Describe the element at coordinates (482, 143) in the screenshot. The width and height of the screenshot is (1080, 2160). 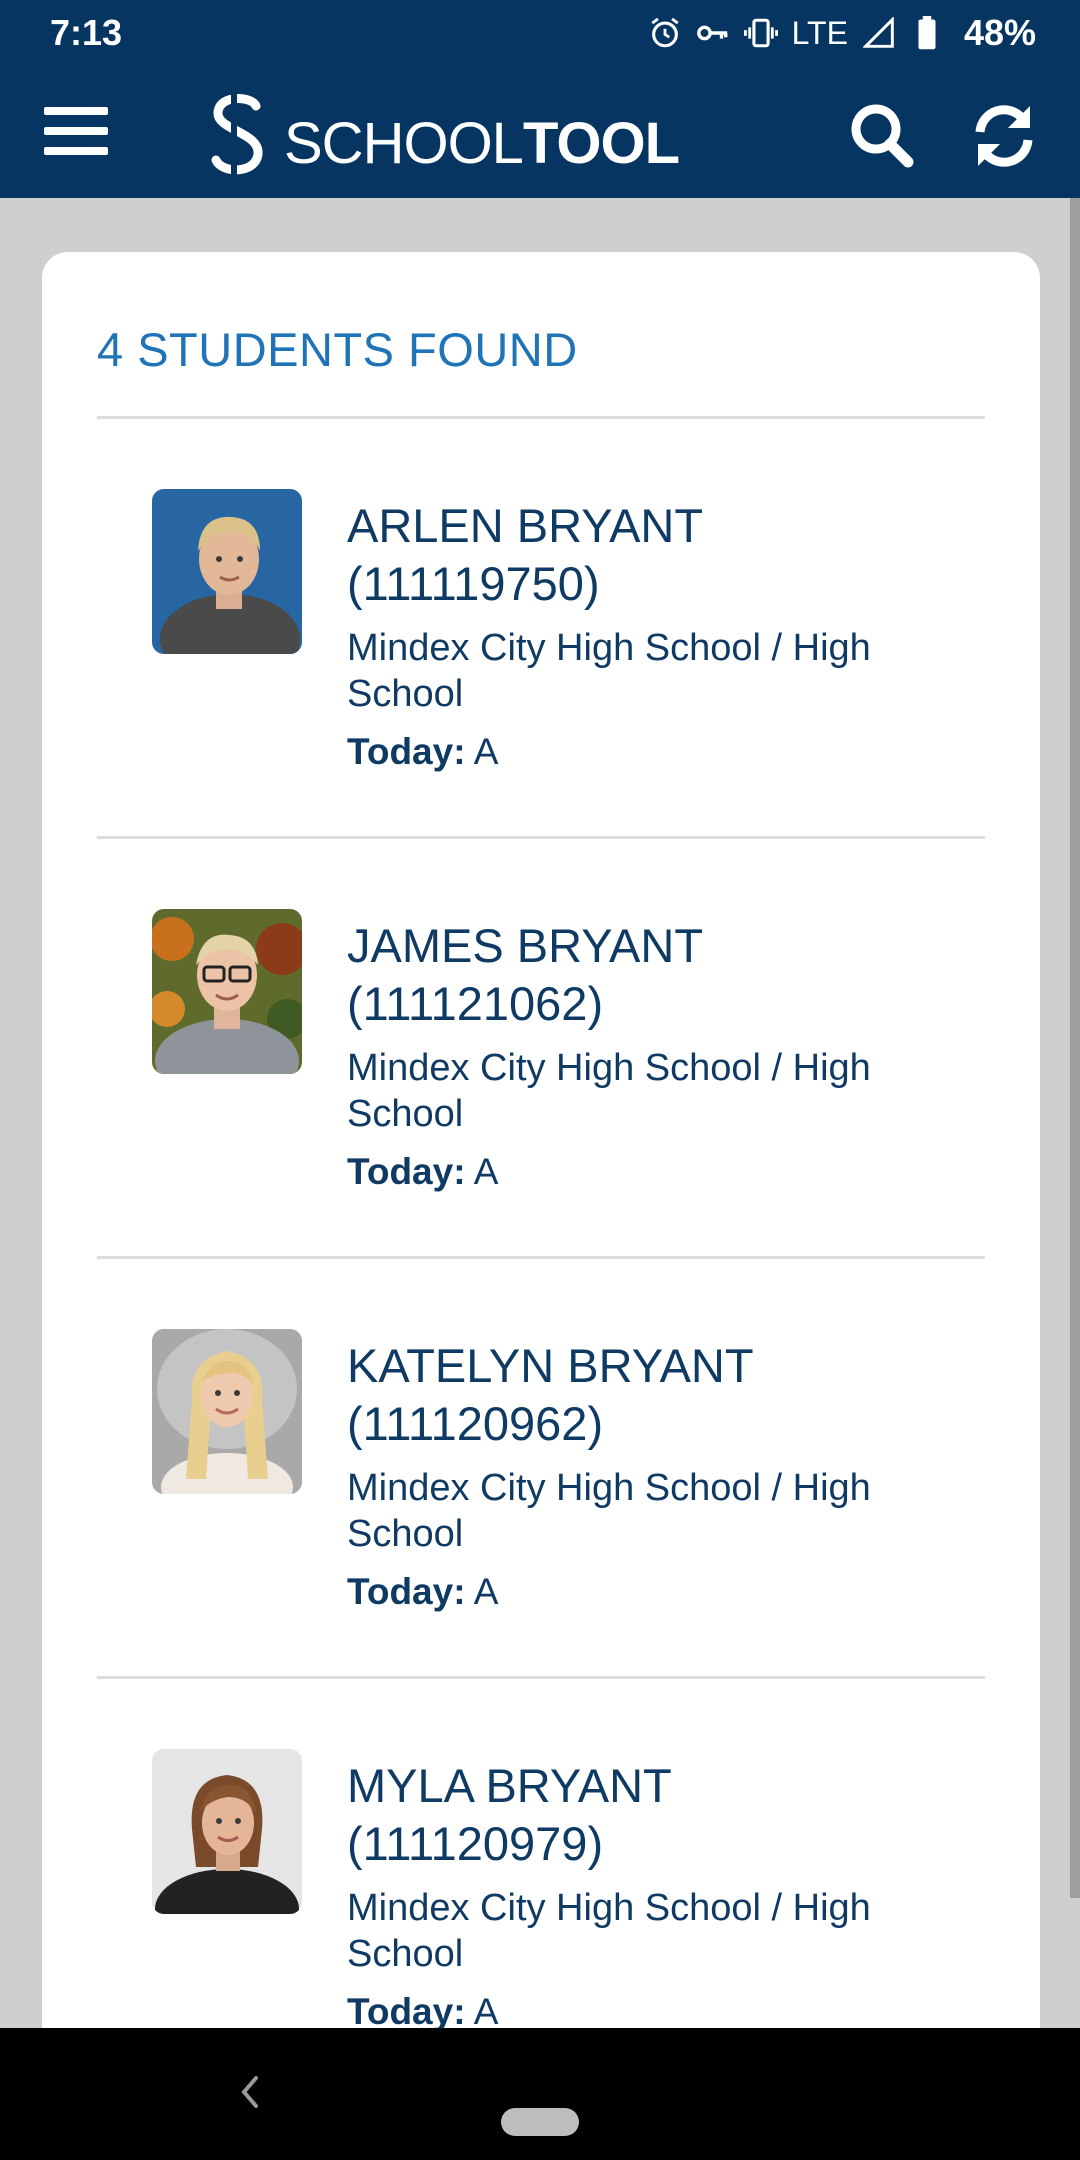
I see `logo-text: SCHOOLTOOL` at that location.